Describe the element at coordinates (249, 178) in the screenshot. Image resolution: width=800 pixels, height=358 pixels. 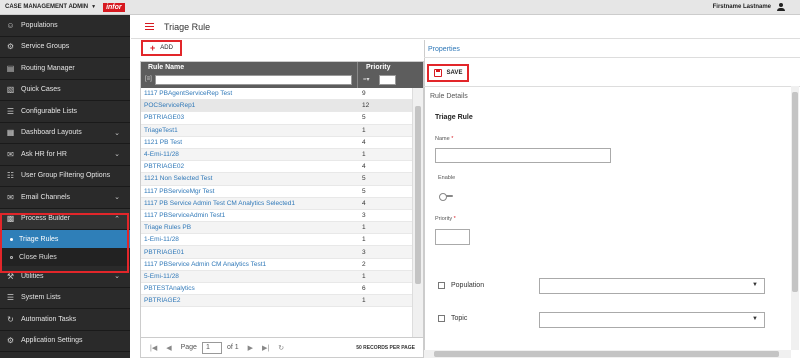
I see `rule-name-cell: 1121 Non Selected Test` at that location.